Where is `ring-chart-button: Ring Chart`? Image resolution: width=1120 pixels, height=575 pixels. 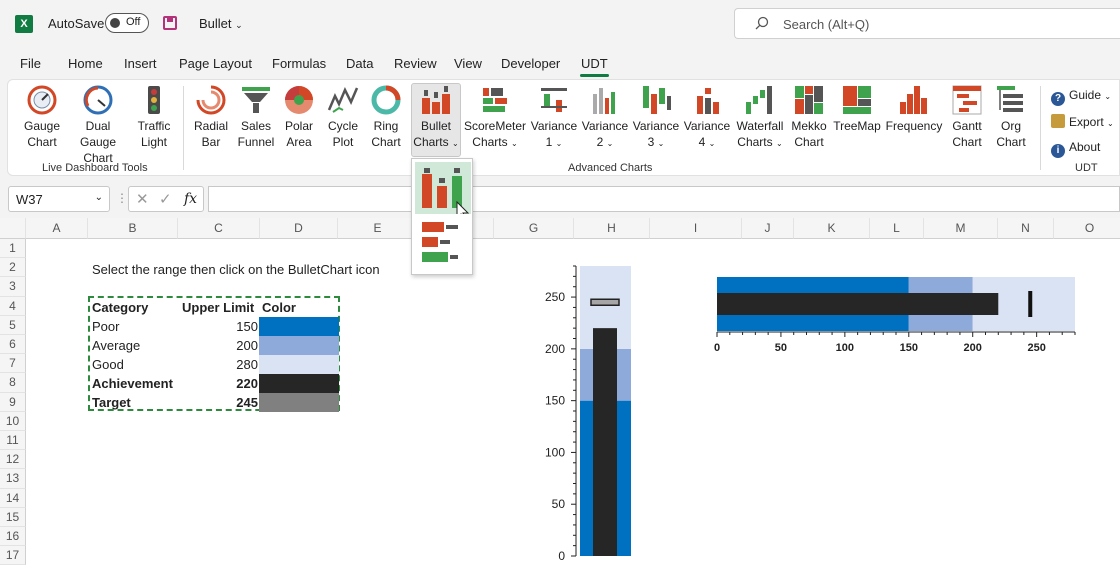
ring-chart-button: Ring Chart is located at coordinates (386, 117).